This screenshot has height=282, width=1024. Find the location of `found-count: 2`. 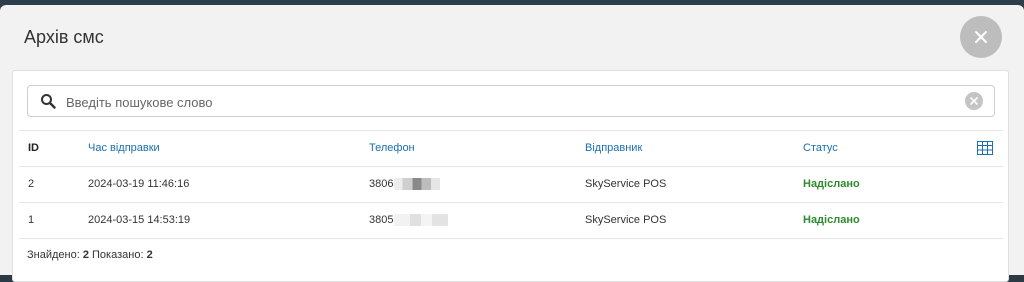

found-count: 2 is located at coordinates (85, 255).